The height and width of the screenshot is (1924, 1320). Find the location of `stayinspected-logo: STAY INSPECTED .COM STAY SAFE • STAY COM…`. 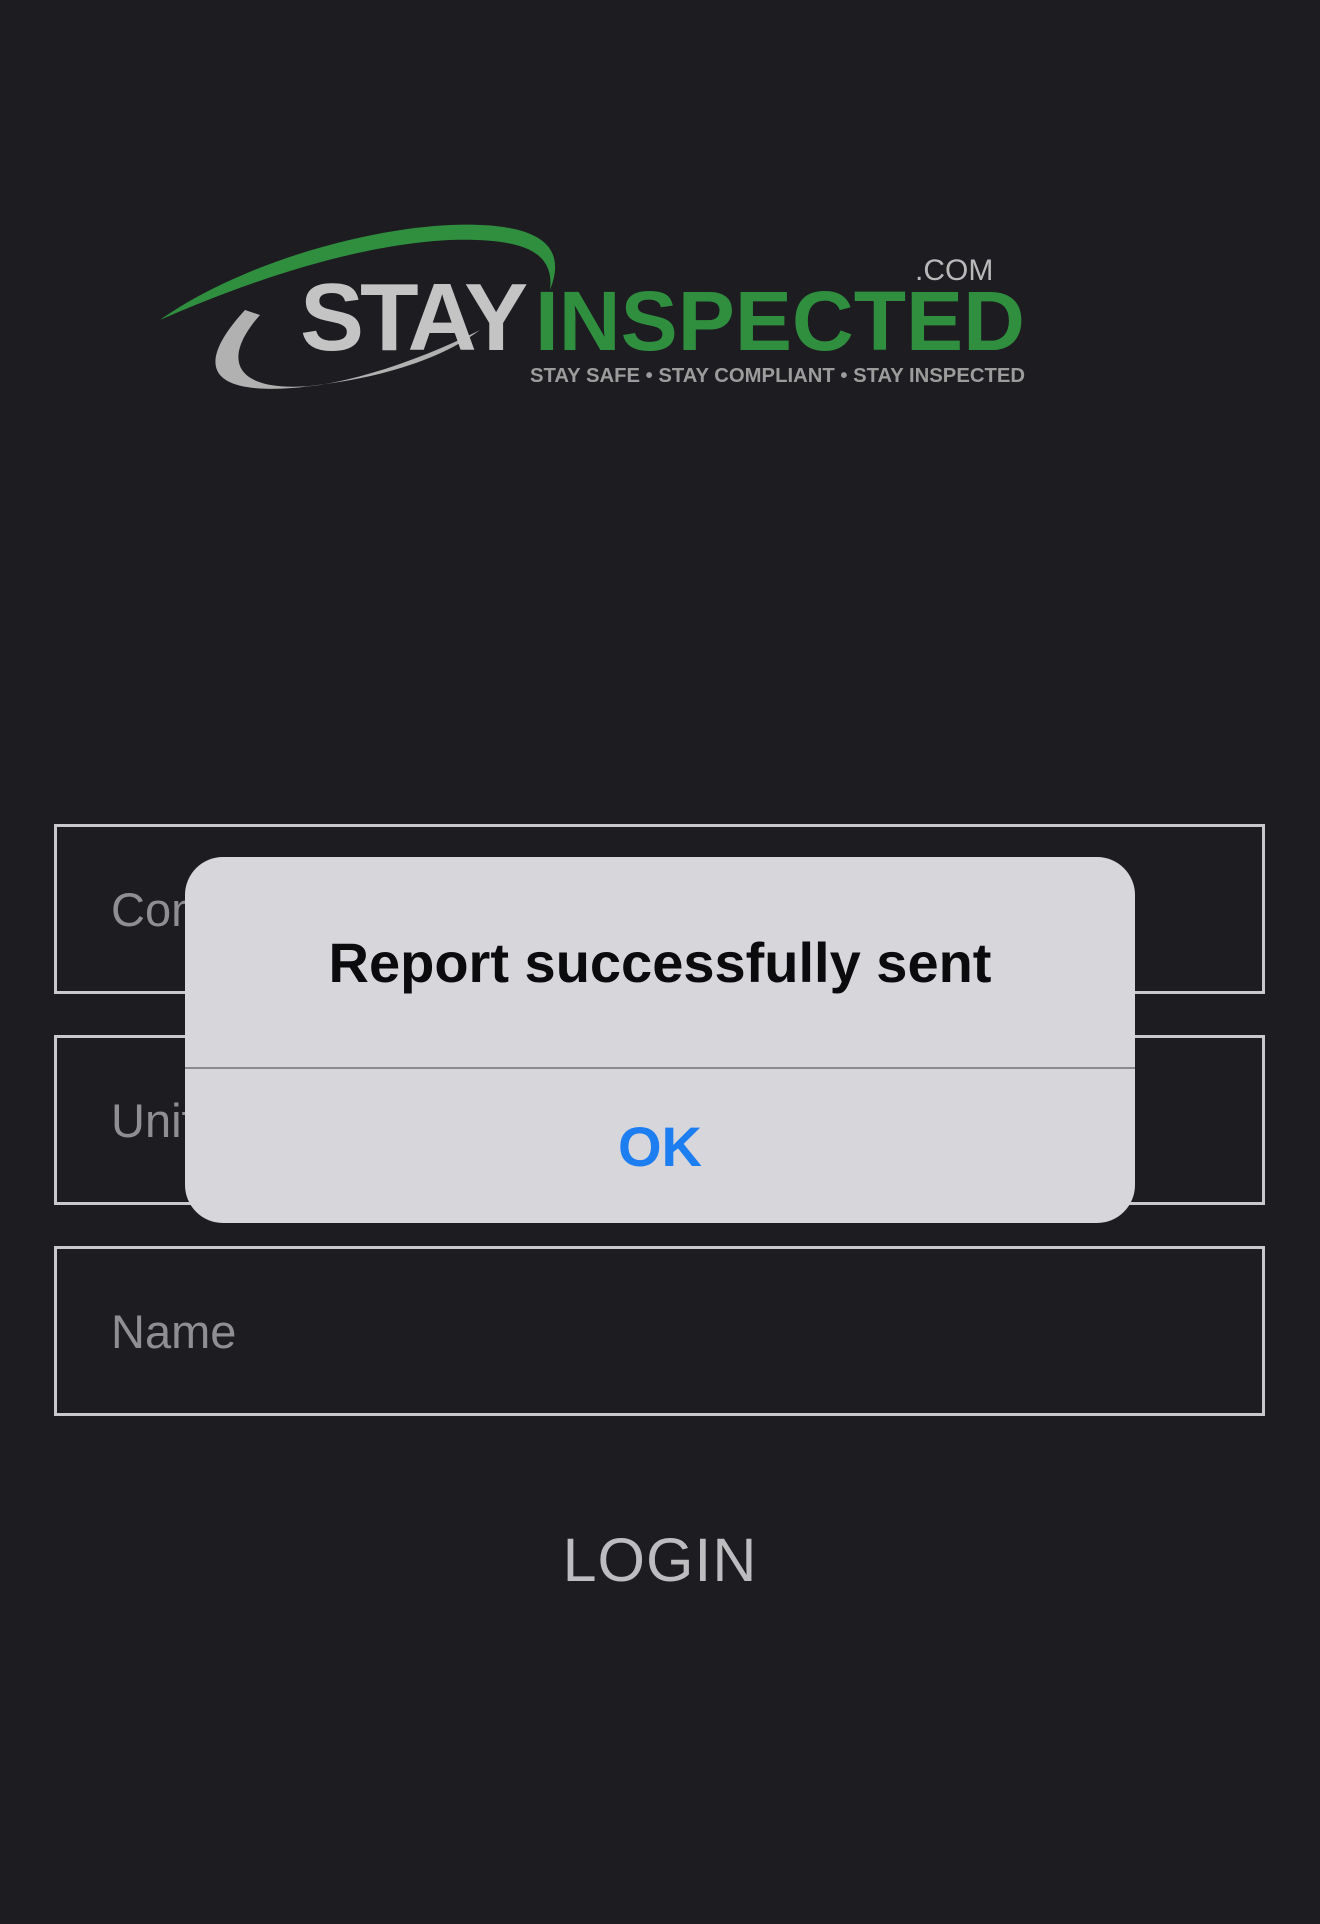

stayinspected-logo: STAY INSPECTED .COM STAY SAFE • STAY COM… is located at coordinates (592, 306).